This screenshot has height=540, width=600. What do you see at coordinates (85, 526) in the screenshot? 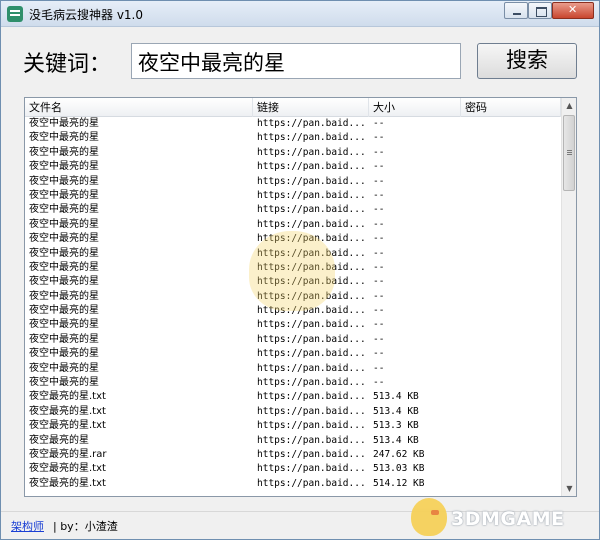
I see `credit-text: | by：小渣渣` at bounding box center [85, 526].